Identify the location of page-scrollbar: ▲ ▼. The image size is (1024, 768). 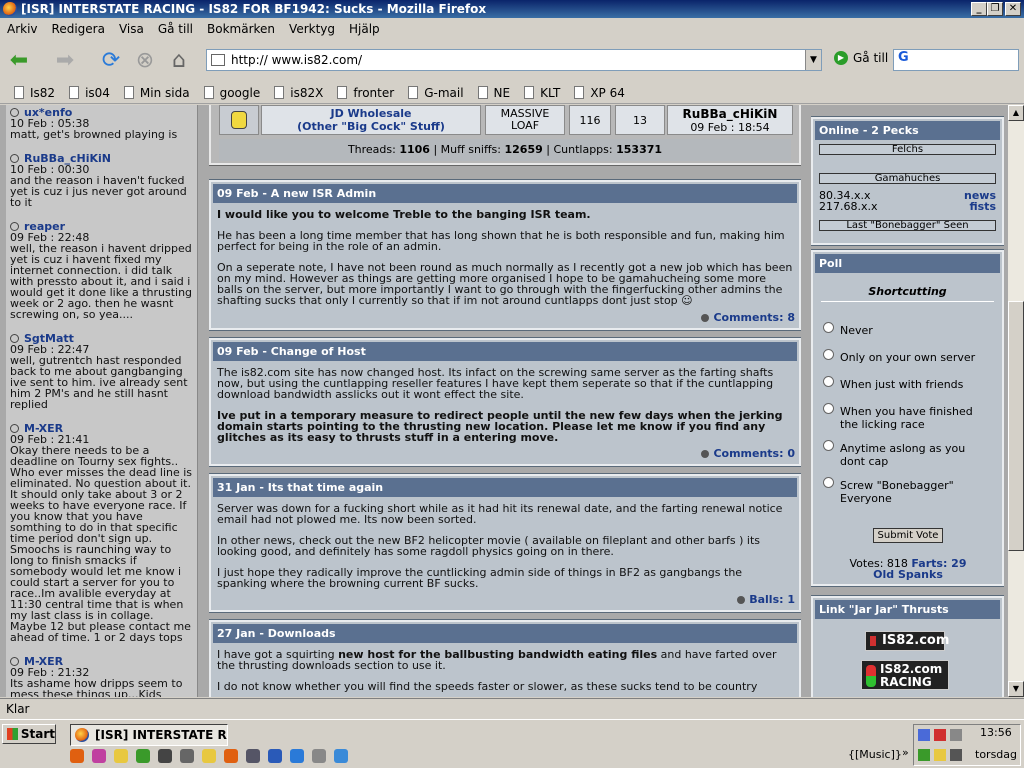
(1016, 401).